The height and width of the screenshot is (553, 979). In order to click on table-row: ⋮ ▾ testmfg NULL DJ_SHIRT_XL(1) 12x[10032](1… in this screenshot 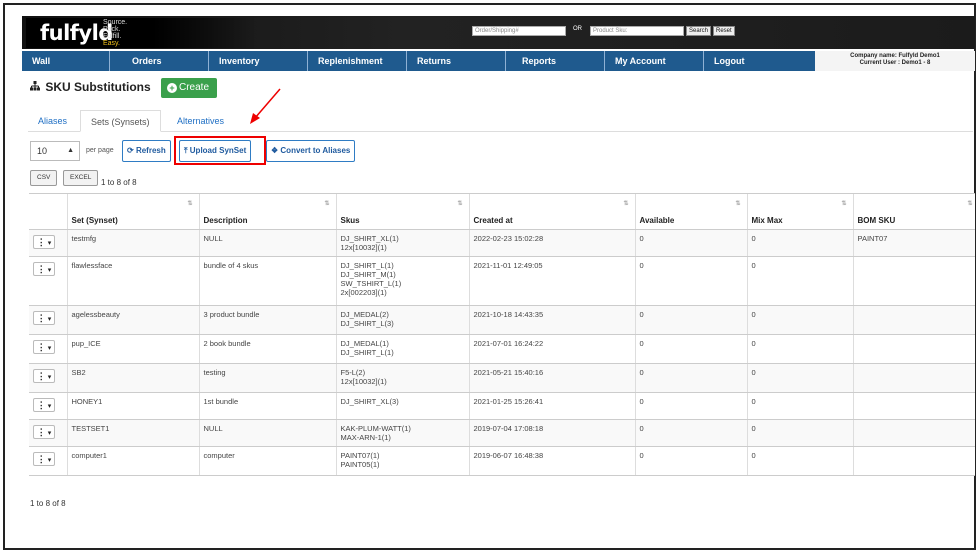, I will do `click(502, 243)`.